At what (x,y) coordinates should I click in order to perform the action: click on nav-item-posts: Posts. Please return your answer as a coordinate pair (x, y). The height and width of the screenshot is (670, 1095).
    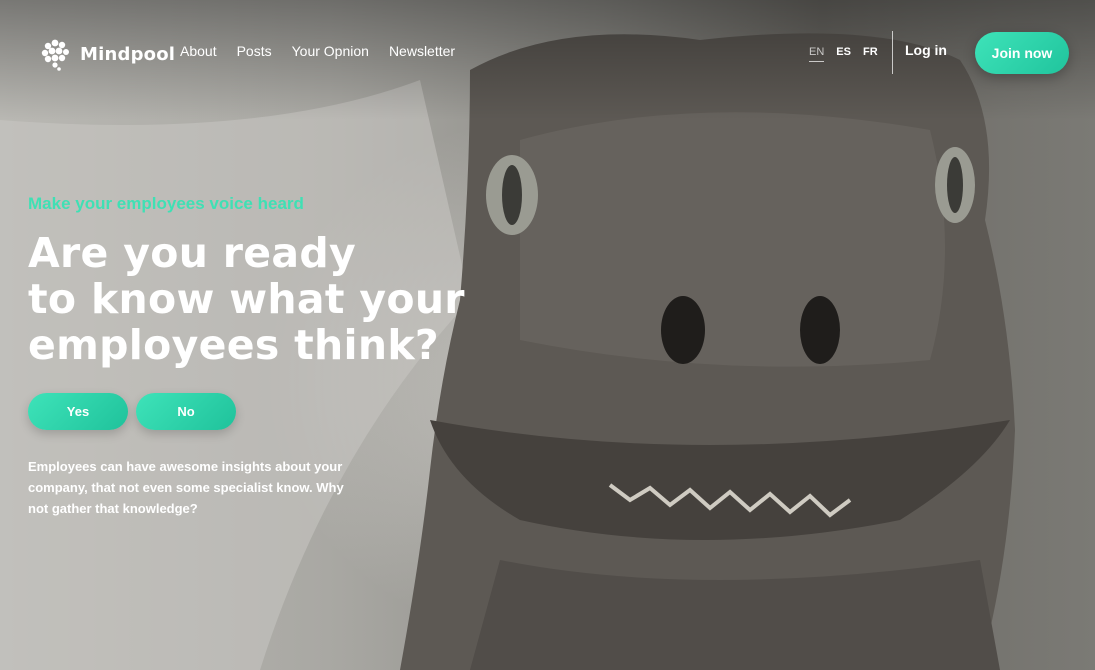
    Looking at the image, I should click on (254, 51).